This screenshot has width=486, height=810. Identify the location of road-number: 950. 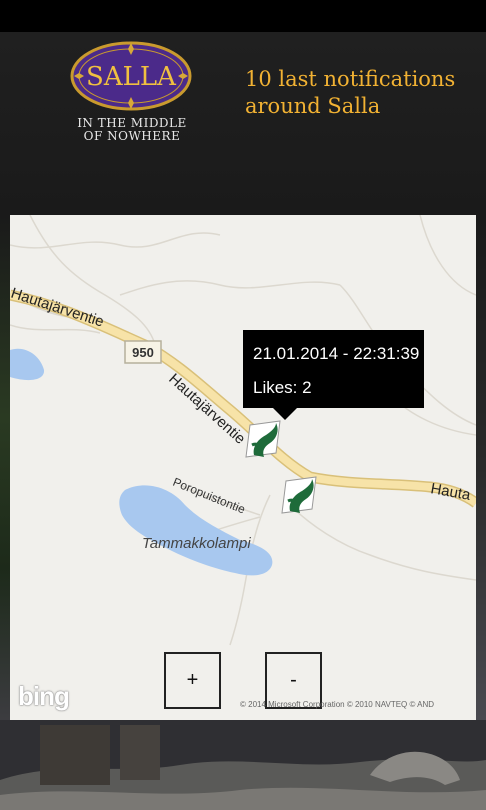
(143, 352).